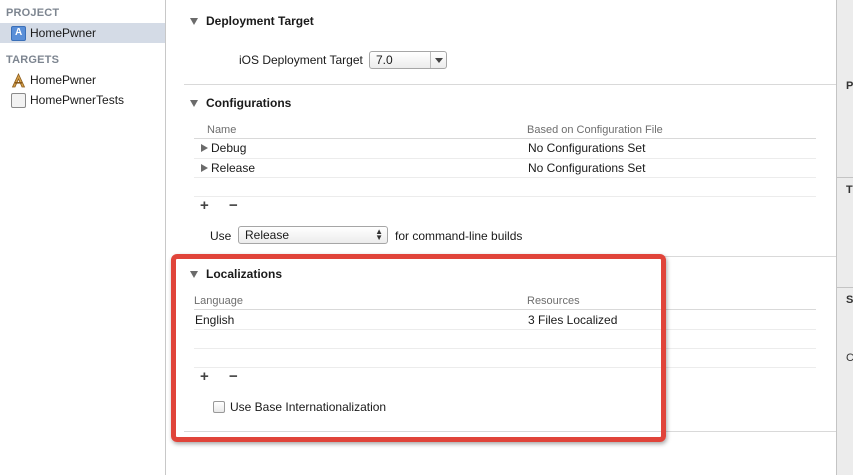 This screenshot has width=853, height=475. Describe the element at coordinates (33, 13) in the screenshot. I see `project-header: PROJECT` at that location.